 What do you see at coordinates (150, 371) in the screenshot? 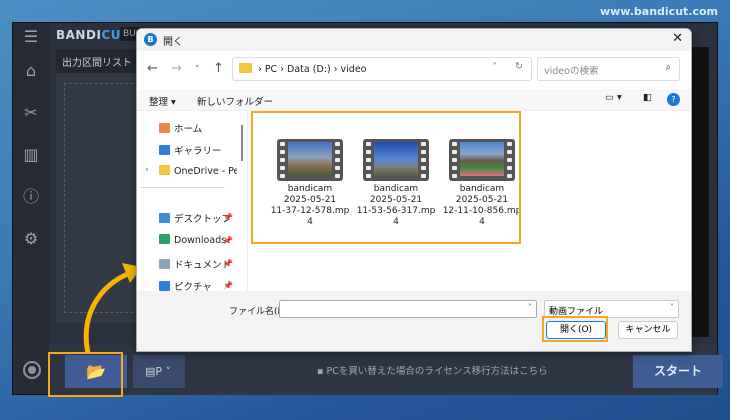
I see `film-icon: ▤` at bounding box center [150, 371].